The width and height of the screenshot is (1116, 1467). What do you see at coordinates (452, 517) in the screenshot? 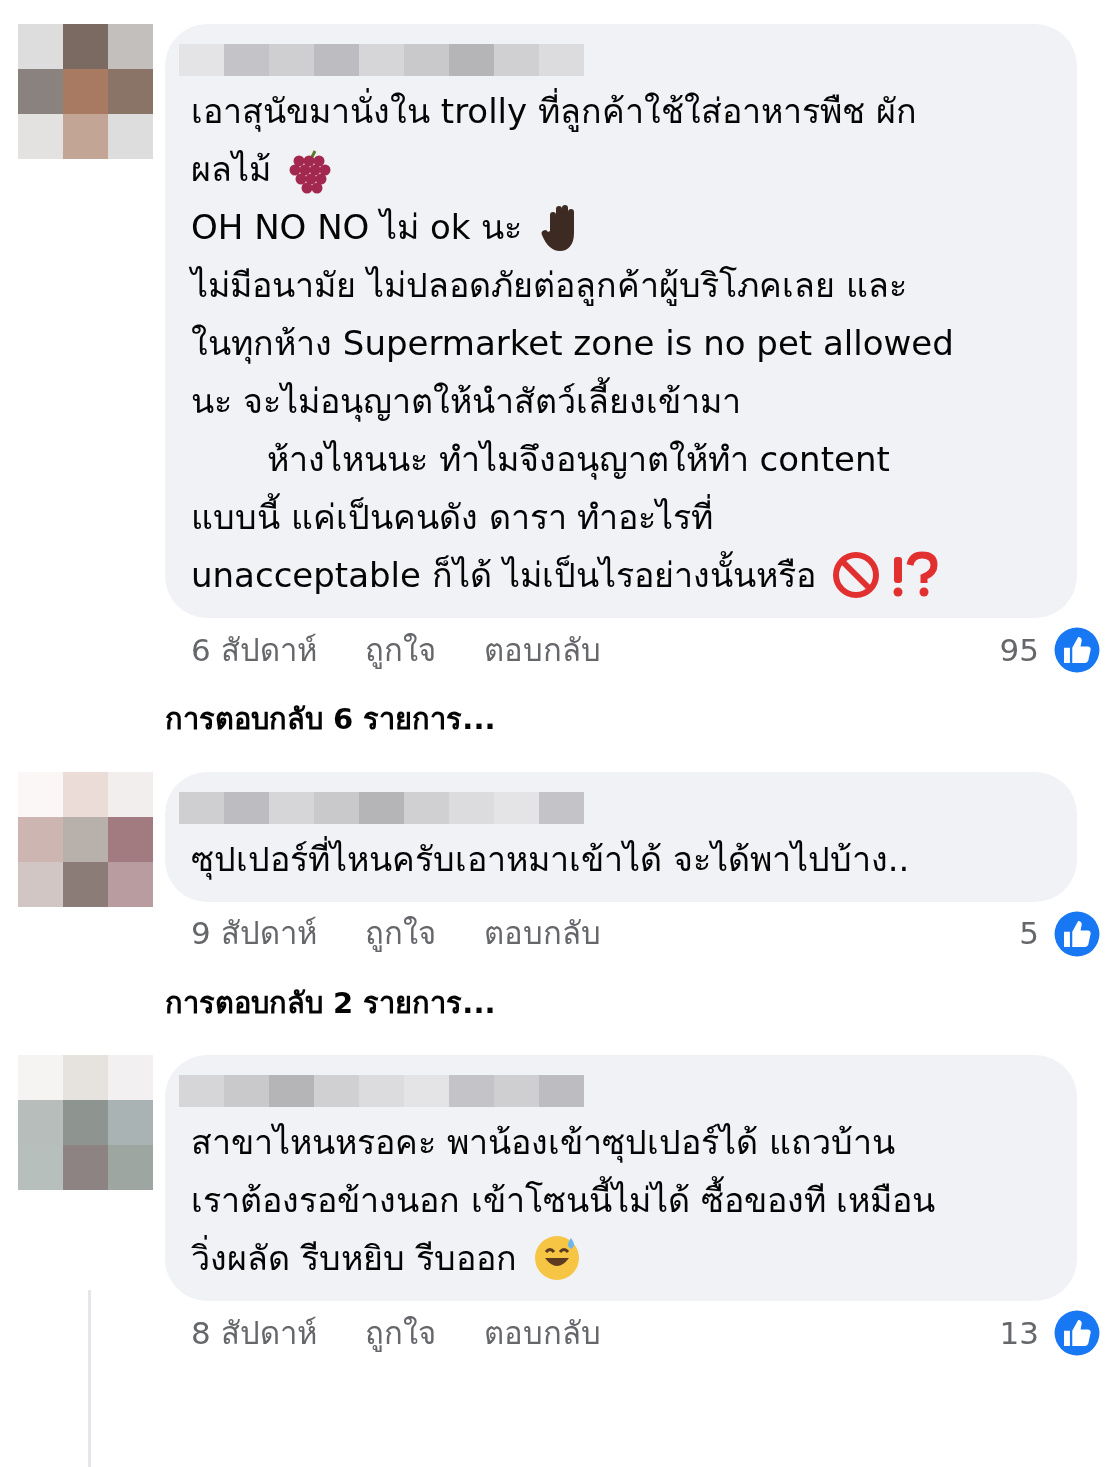
I see `comment-text: แบบนี้ แค่เป็นคนดัง ดารา ทำอะไรที่` at bounding box center [452, 517].